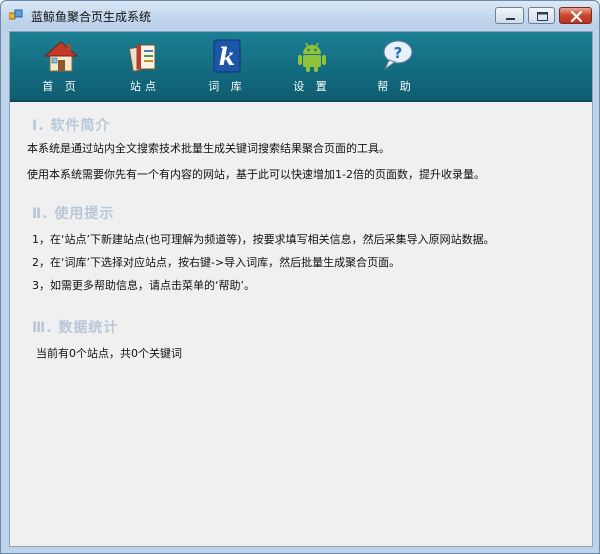  Describe the element at coordinates (312, 86) in the screenshot. I see `toolbar-settings-label: 设 置` at that location.